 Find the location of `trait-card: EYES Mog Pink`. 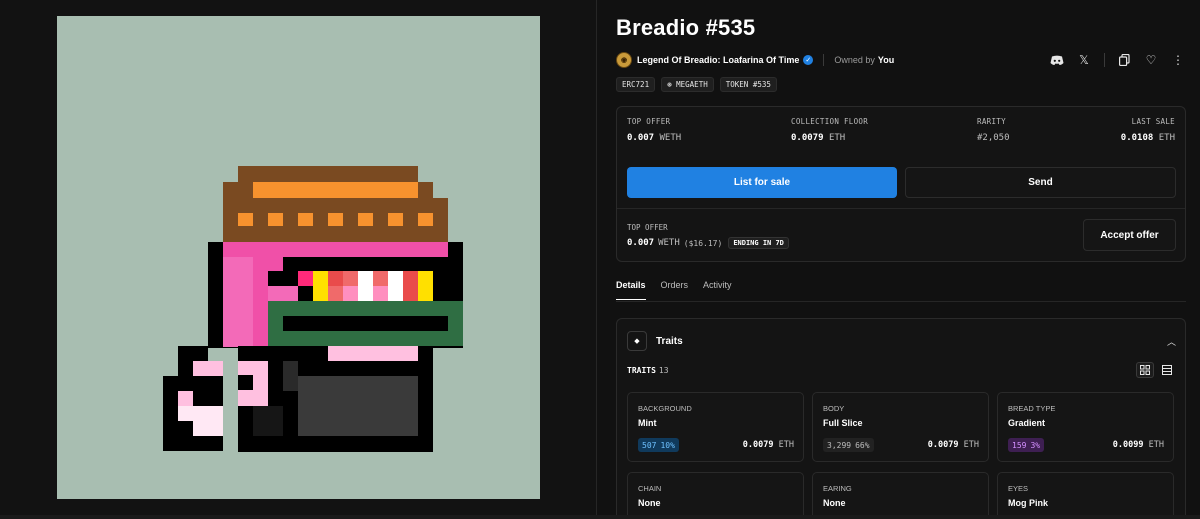

trait-card: EYES Mog Pink is located at coordinates (1085, 495).